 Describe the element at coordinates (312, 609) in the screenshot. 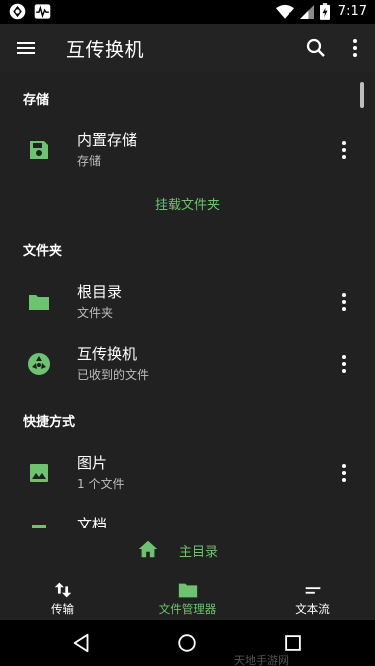

I see `nav-tab-label: 文本流` at that location.